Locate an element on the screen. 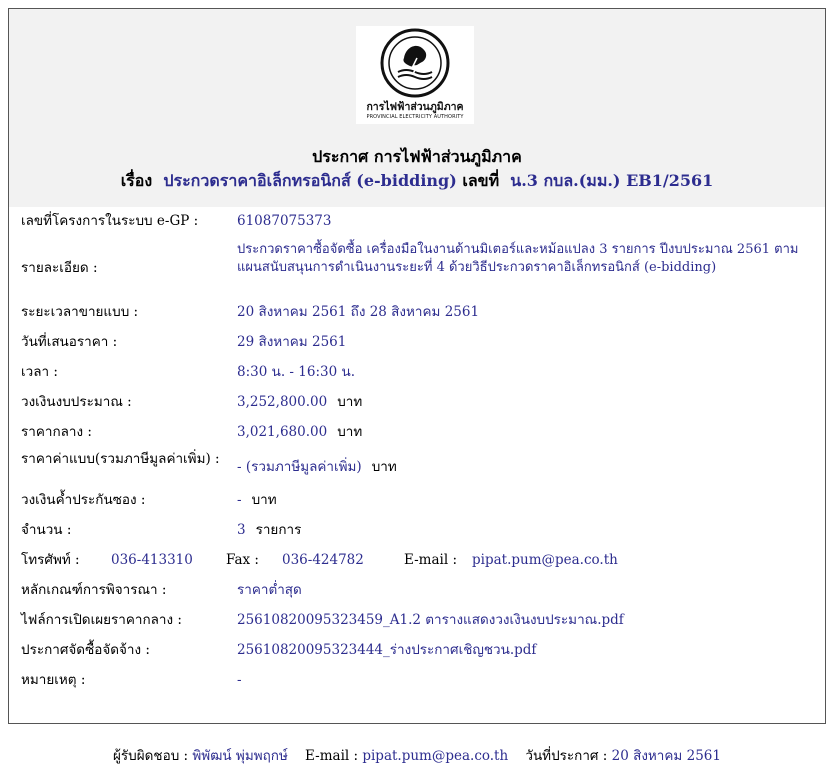  label: จำนวน : is located at coordinates (46, 530).